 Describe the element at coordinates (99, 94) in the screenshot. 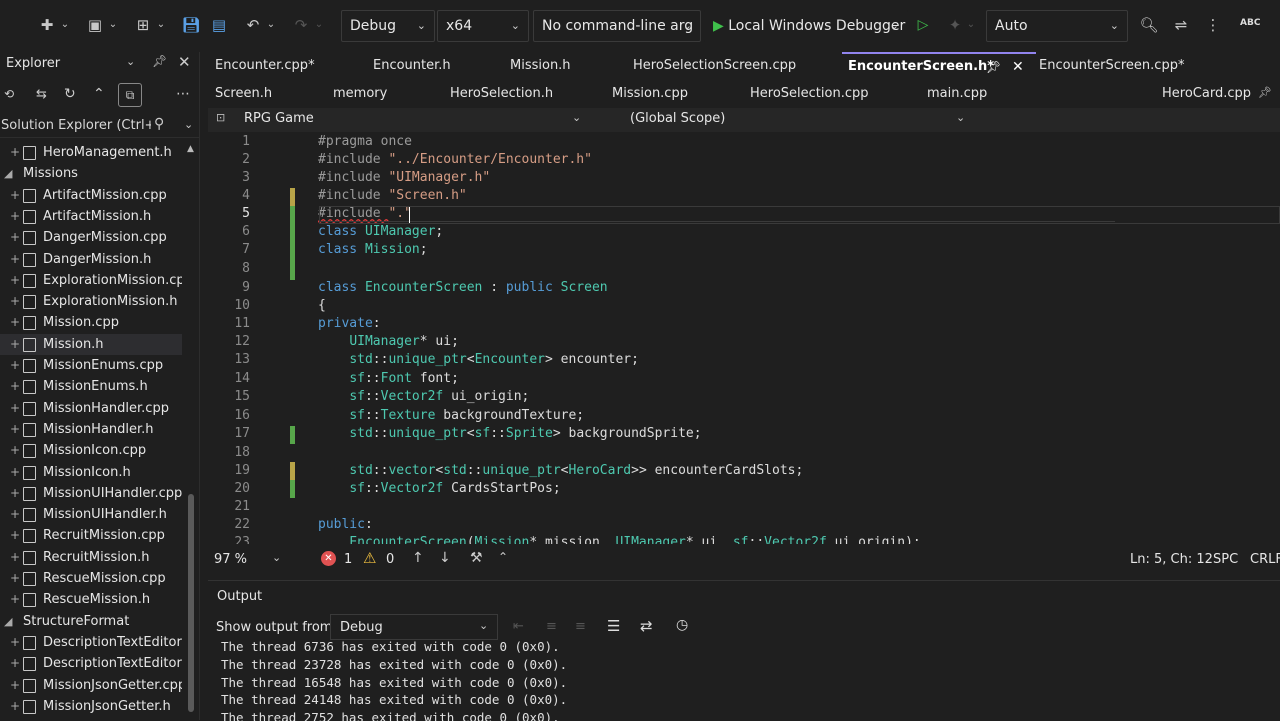

I see `collapse-all-icon: ⌃` at that location.